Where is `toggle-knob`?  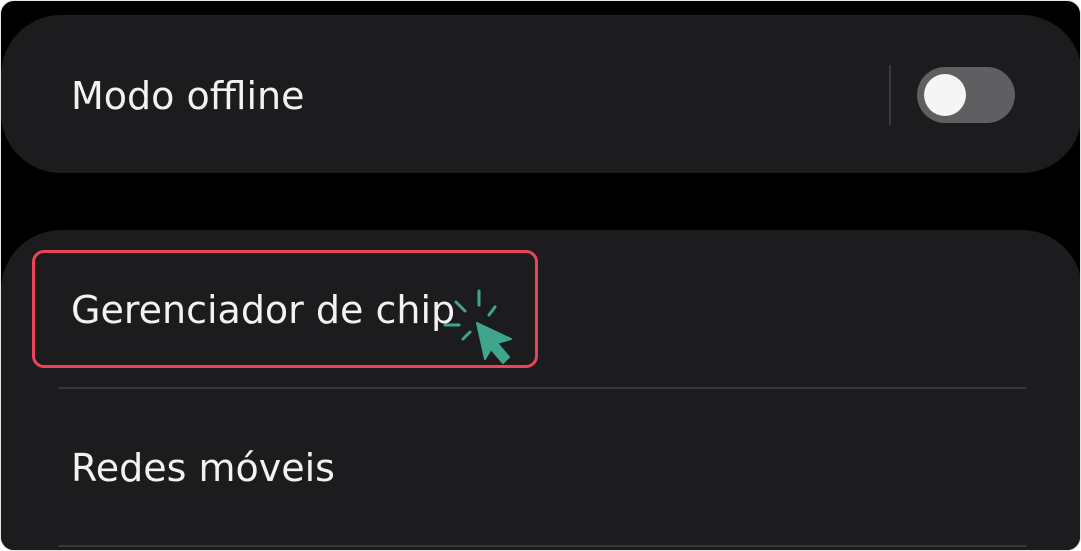 toggle-knob is located at coordinates (945, 95).